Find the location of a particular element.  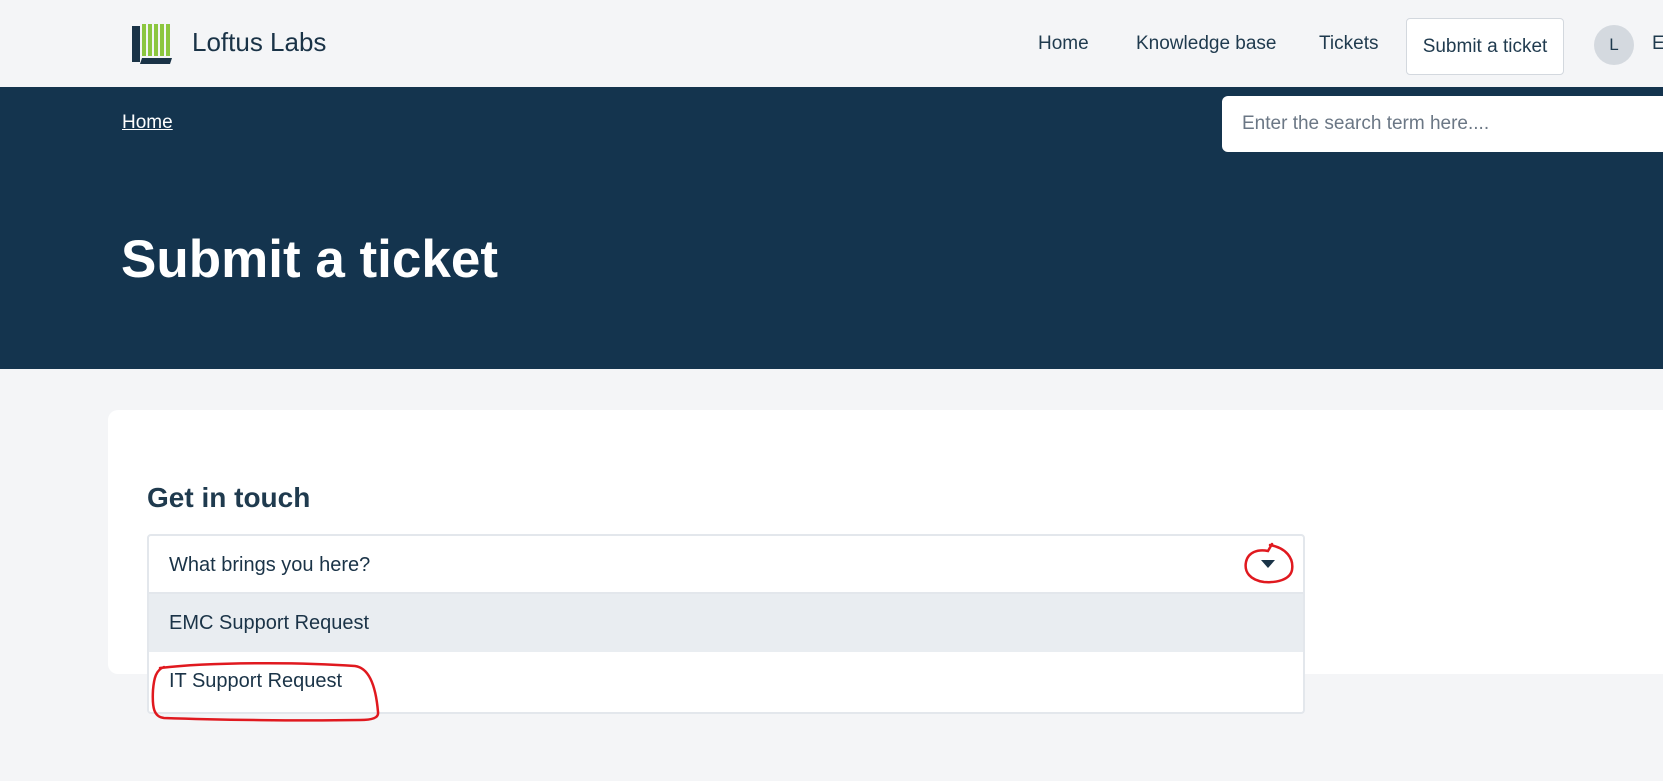

request-type-select: What brings you here? is located at coordinates (726, 564).